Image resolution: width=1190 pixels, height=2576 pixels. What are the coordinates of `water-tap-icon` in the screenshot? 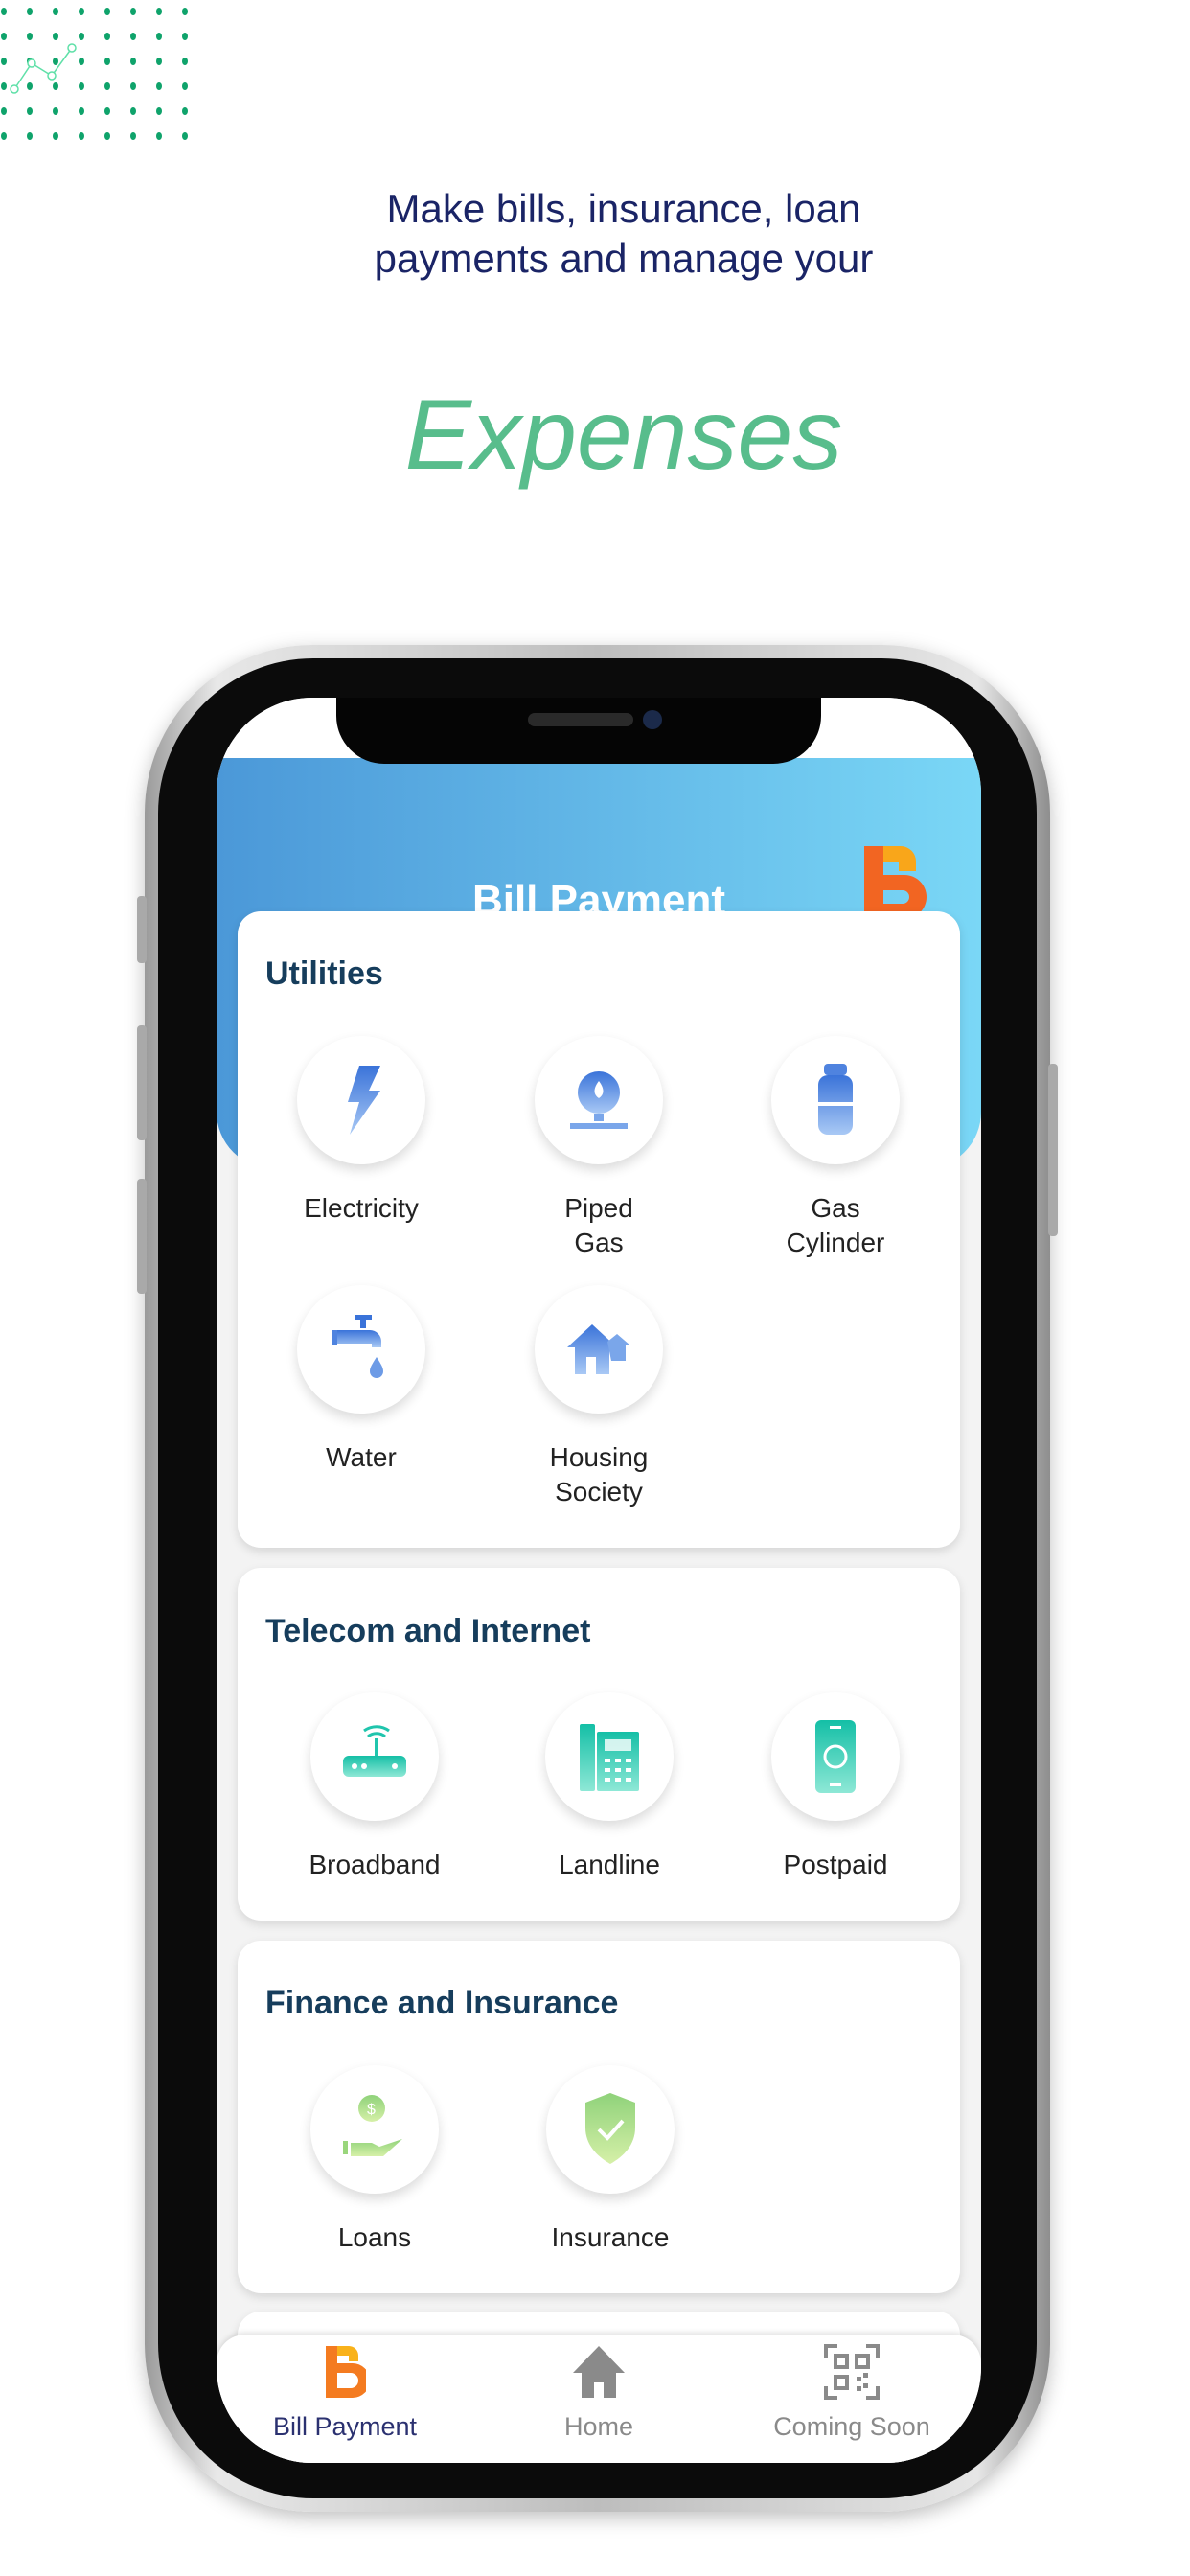 It's located at (361, 1349).